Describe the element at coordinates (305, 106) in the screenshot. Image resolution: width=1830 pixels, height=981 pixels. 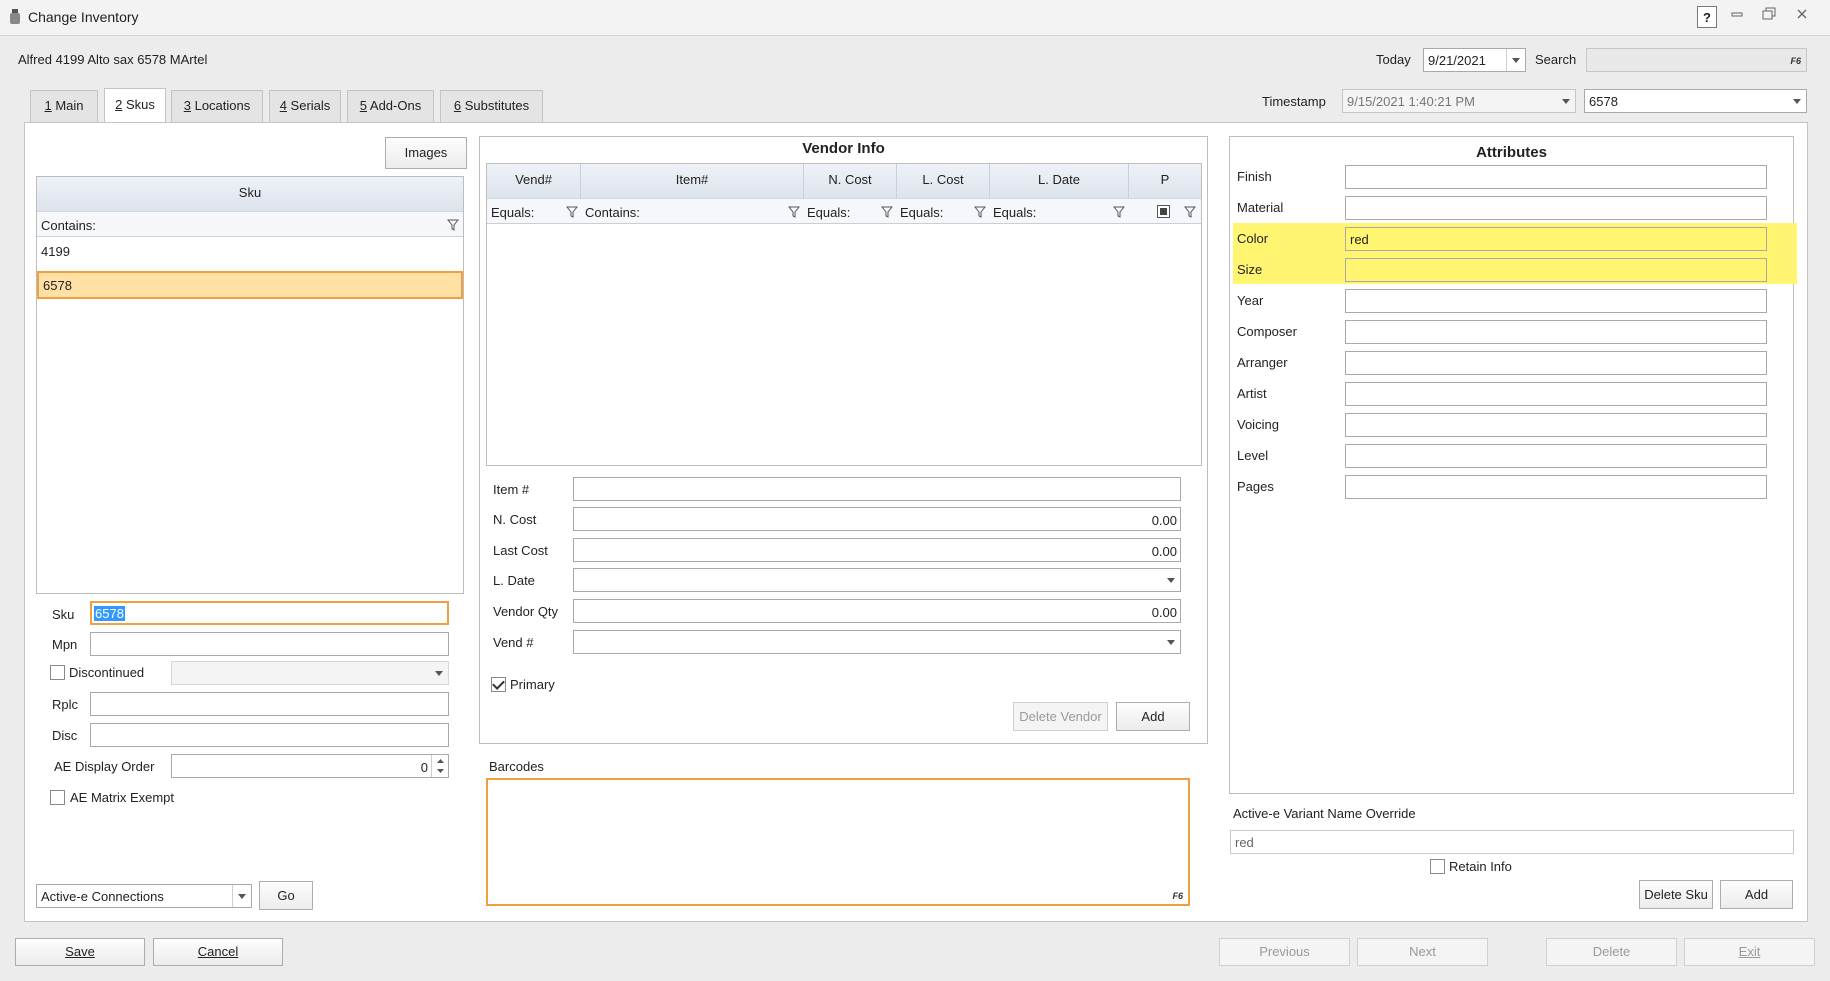
I see `tab-serials: 4 Serials` at that location.